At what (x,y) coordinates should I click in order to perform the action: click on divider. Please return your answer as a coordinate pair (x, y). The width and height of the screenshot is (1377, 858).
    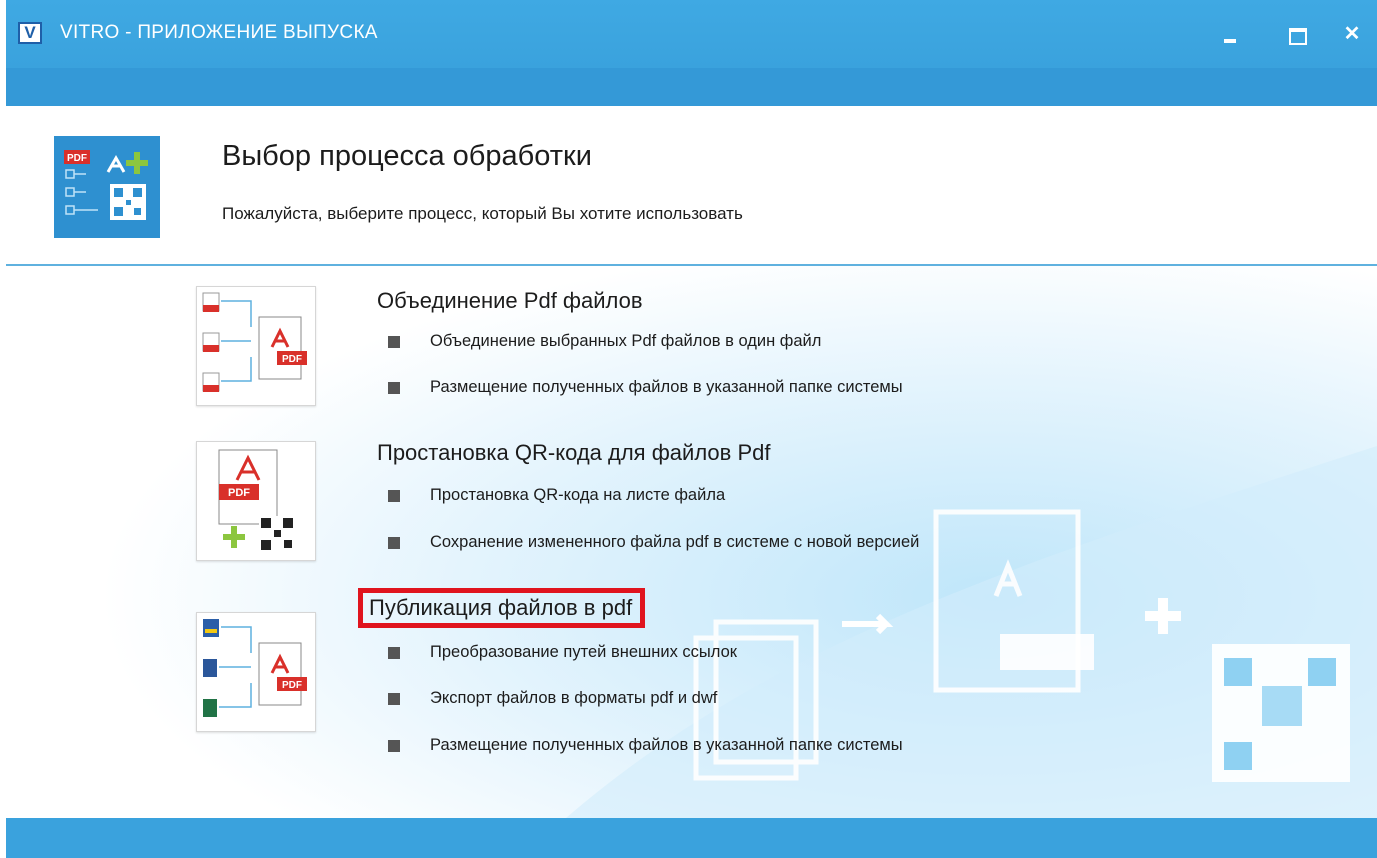
    Looking at the image, I should click on (691, 265).